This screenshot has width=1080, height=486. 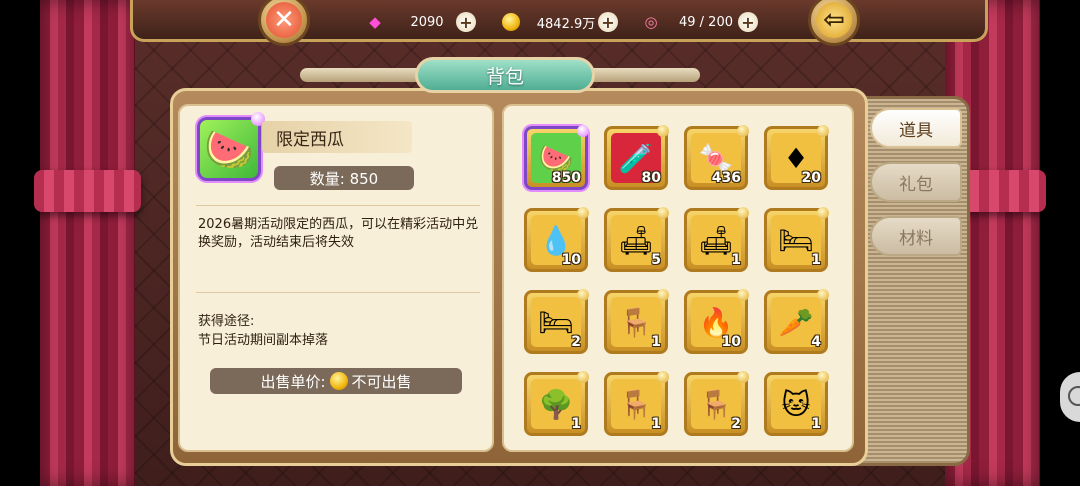 What do you see at coordinates (20, 243) in the screenshot?
I see `left-letterbox` at bounding box center [20, 243].